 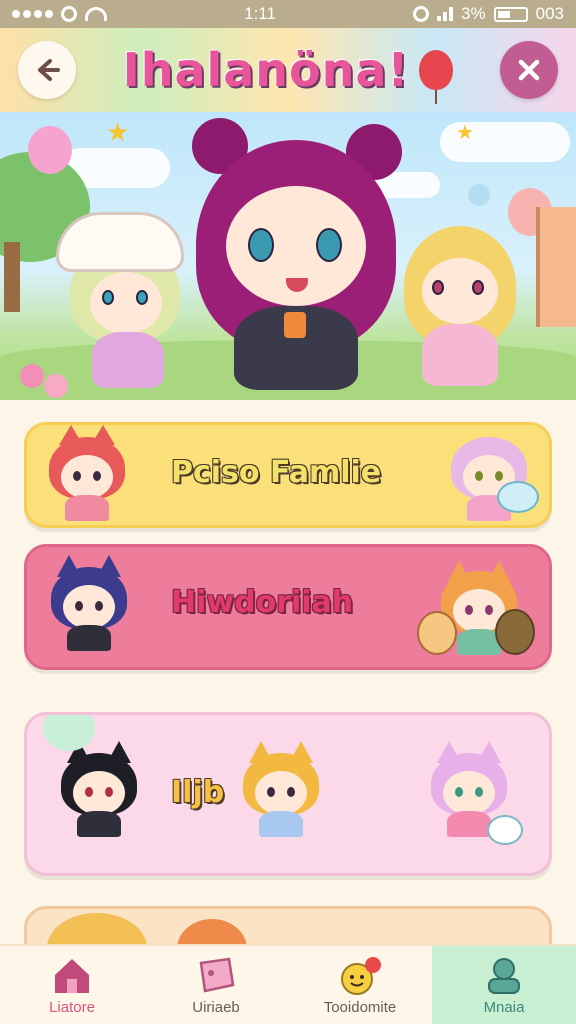 I want to click on card-1-mascot, so click(x=518, y=497).